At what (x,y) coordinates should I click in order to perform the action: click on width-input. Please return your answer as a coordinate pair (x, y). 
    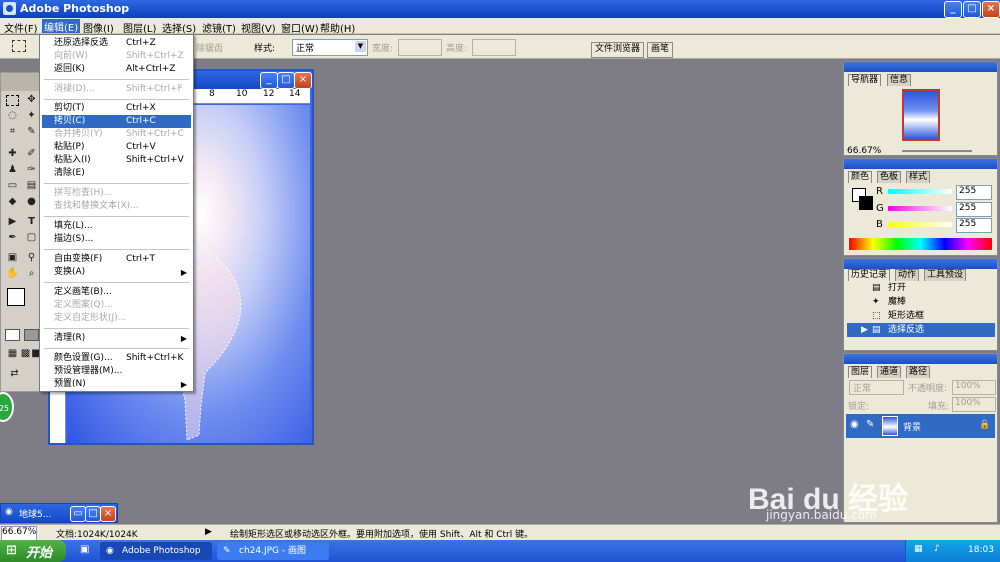
    Looking at the image, I should click on (420, 47).